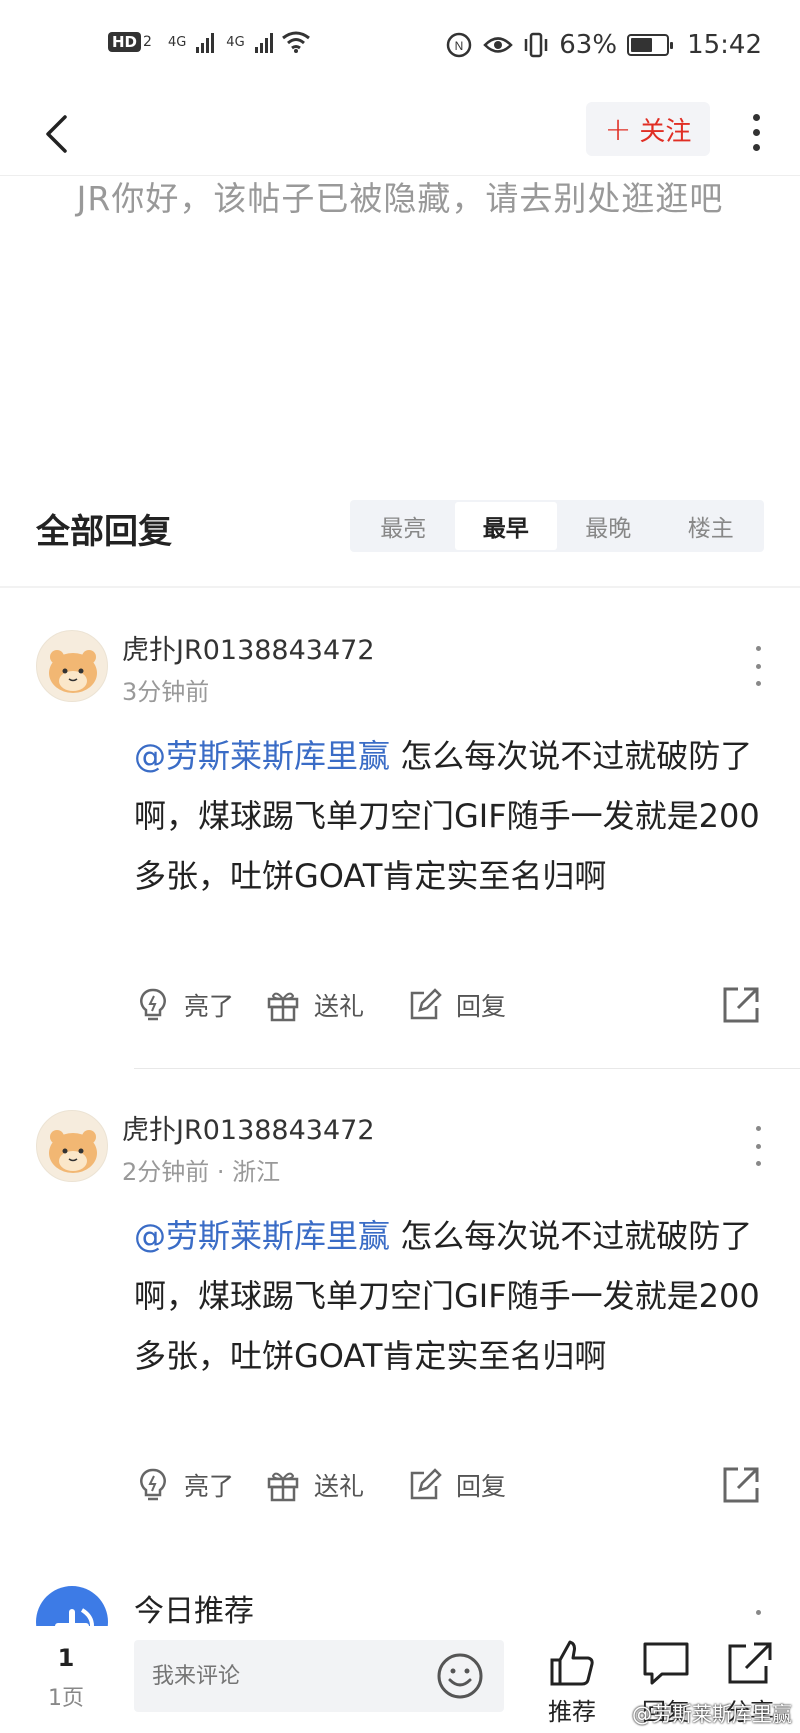 The height and width of the screenshot is (1733, 800). Describe the element at coordinates (125, 42) in the screenshot. I see `hd-badge: HD` at that location.